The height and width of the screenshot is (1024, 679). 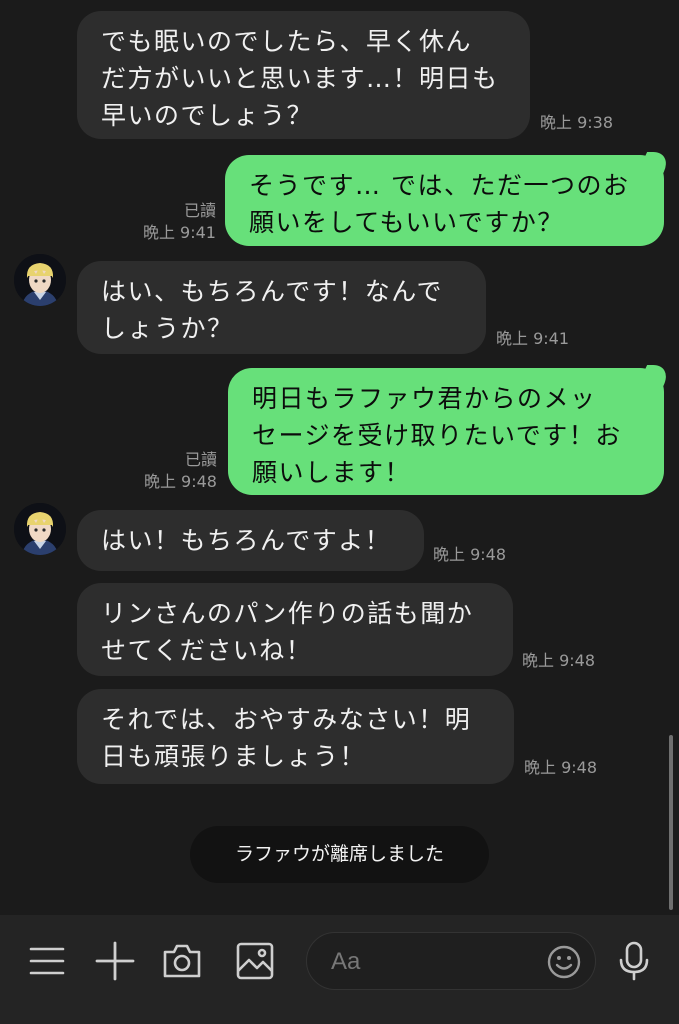 I want to click on message-bubble-received: はい、もちろんです！なんで しょうか？, so click(x=281, y=307).